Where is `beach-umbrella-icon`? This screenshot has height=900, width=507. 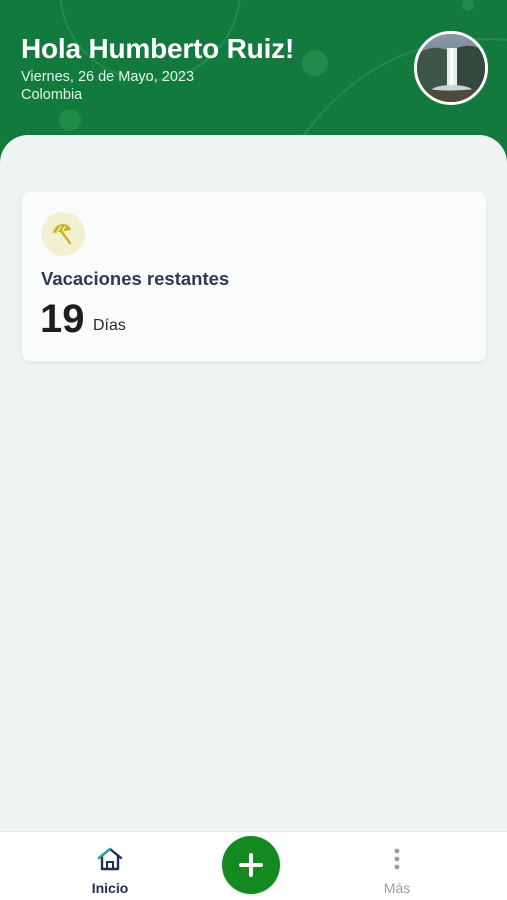 beach-umbrella-icon is located at coordinates (63, 234).